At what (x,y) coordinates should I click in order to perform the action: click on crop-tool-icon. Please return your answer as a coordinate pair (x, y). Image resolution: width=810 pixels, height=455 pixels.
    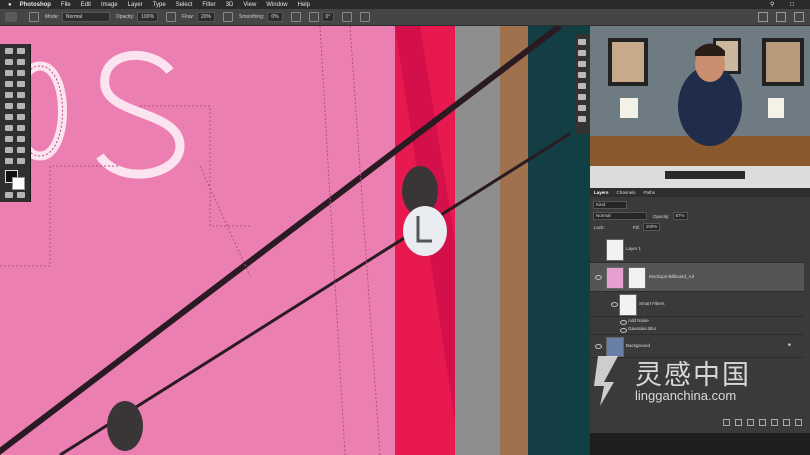
    Looking at the image, I should click on (9, 73).